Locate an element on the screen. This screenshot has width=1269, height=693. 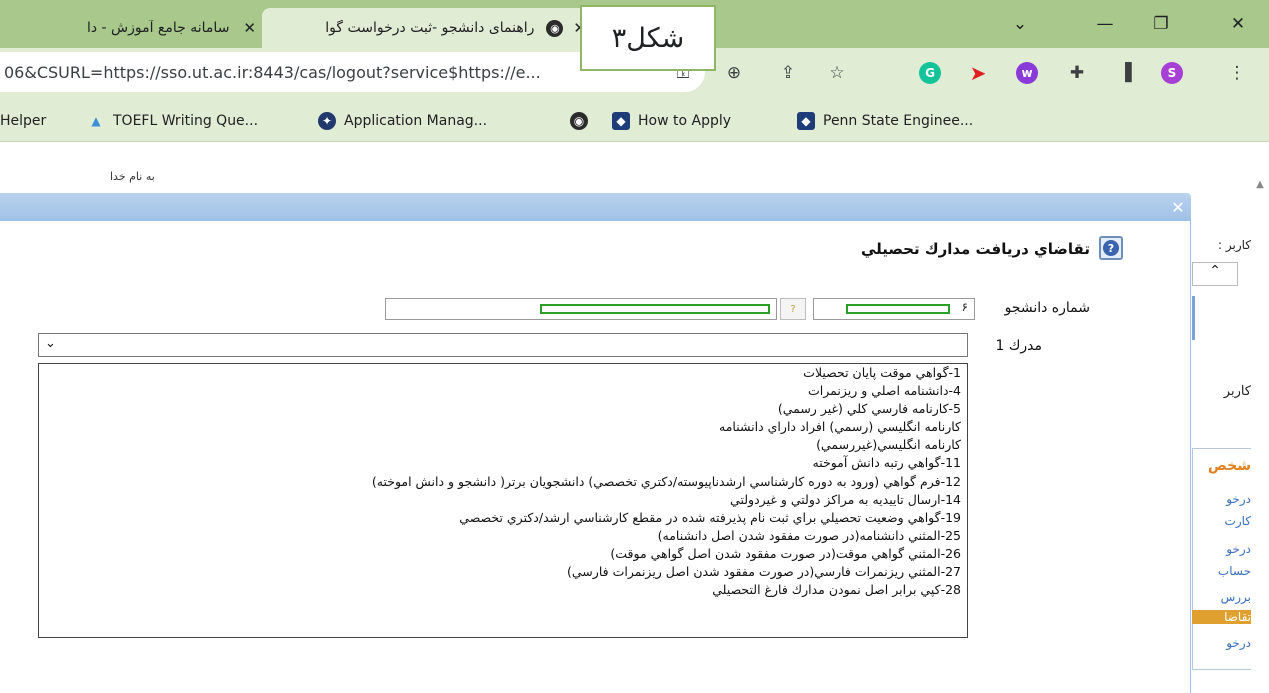
close-window-button: ✕ is located at coordinates (1238, 24).